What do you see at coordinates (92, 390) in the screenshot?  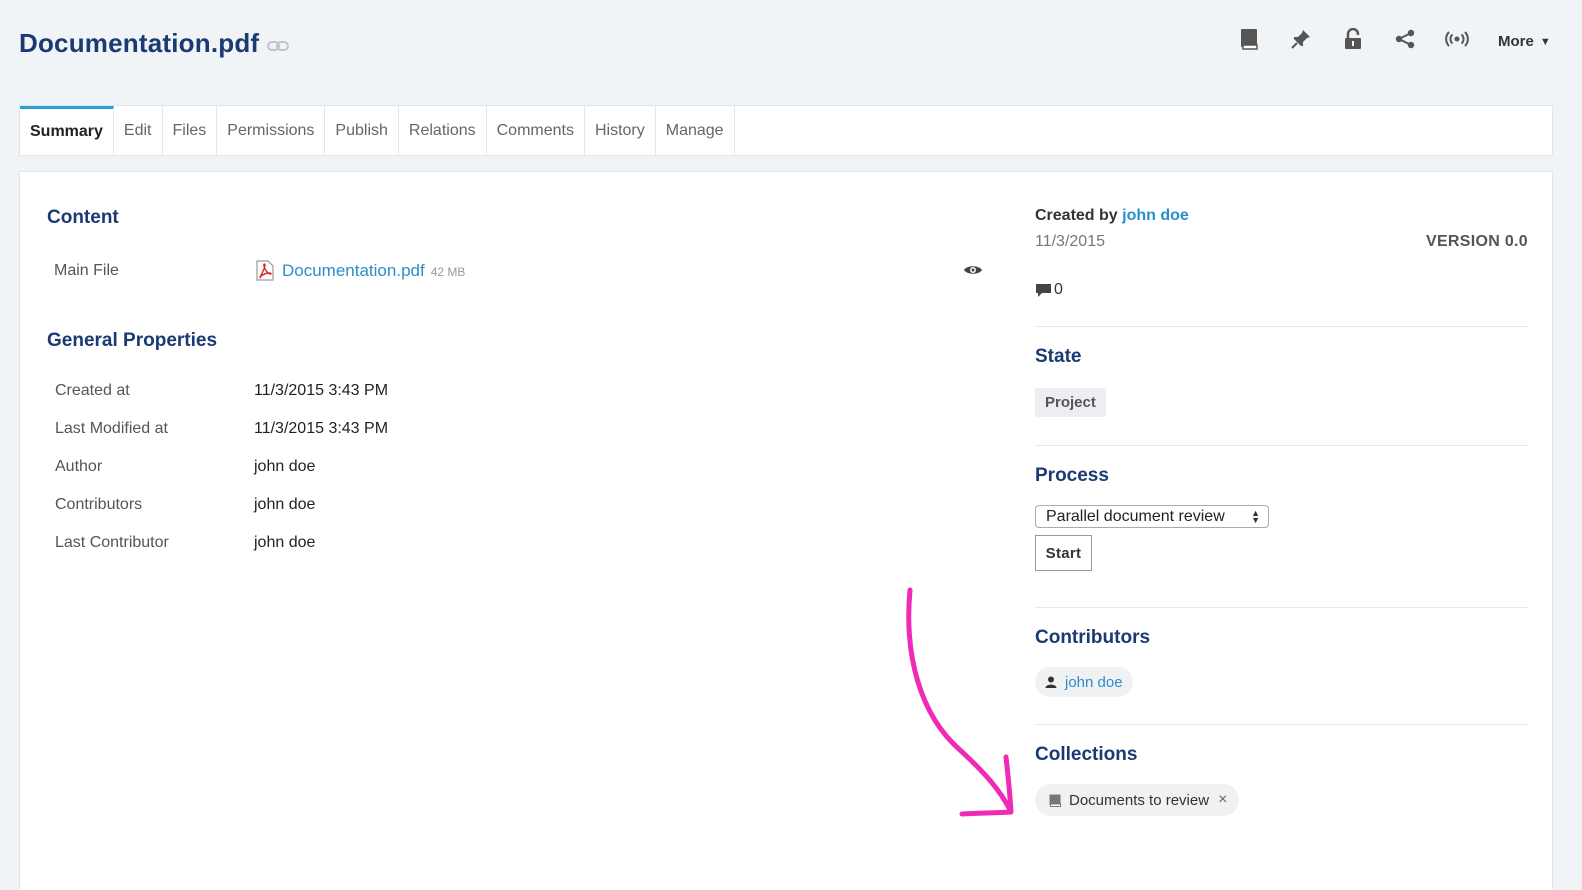 I see `property-label: Created at` at bounding box center [92, 390].